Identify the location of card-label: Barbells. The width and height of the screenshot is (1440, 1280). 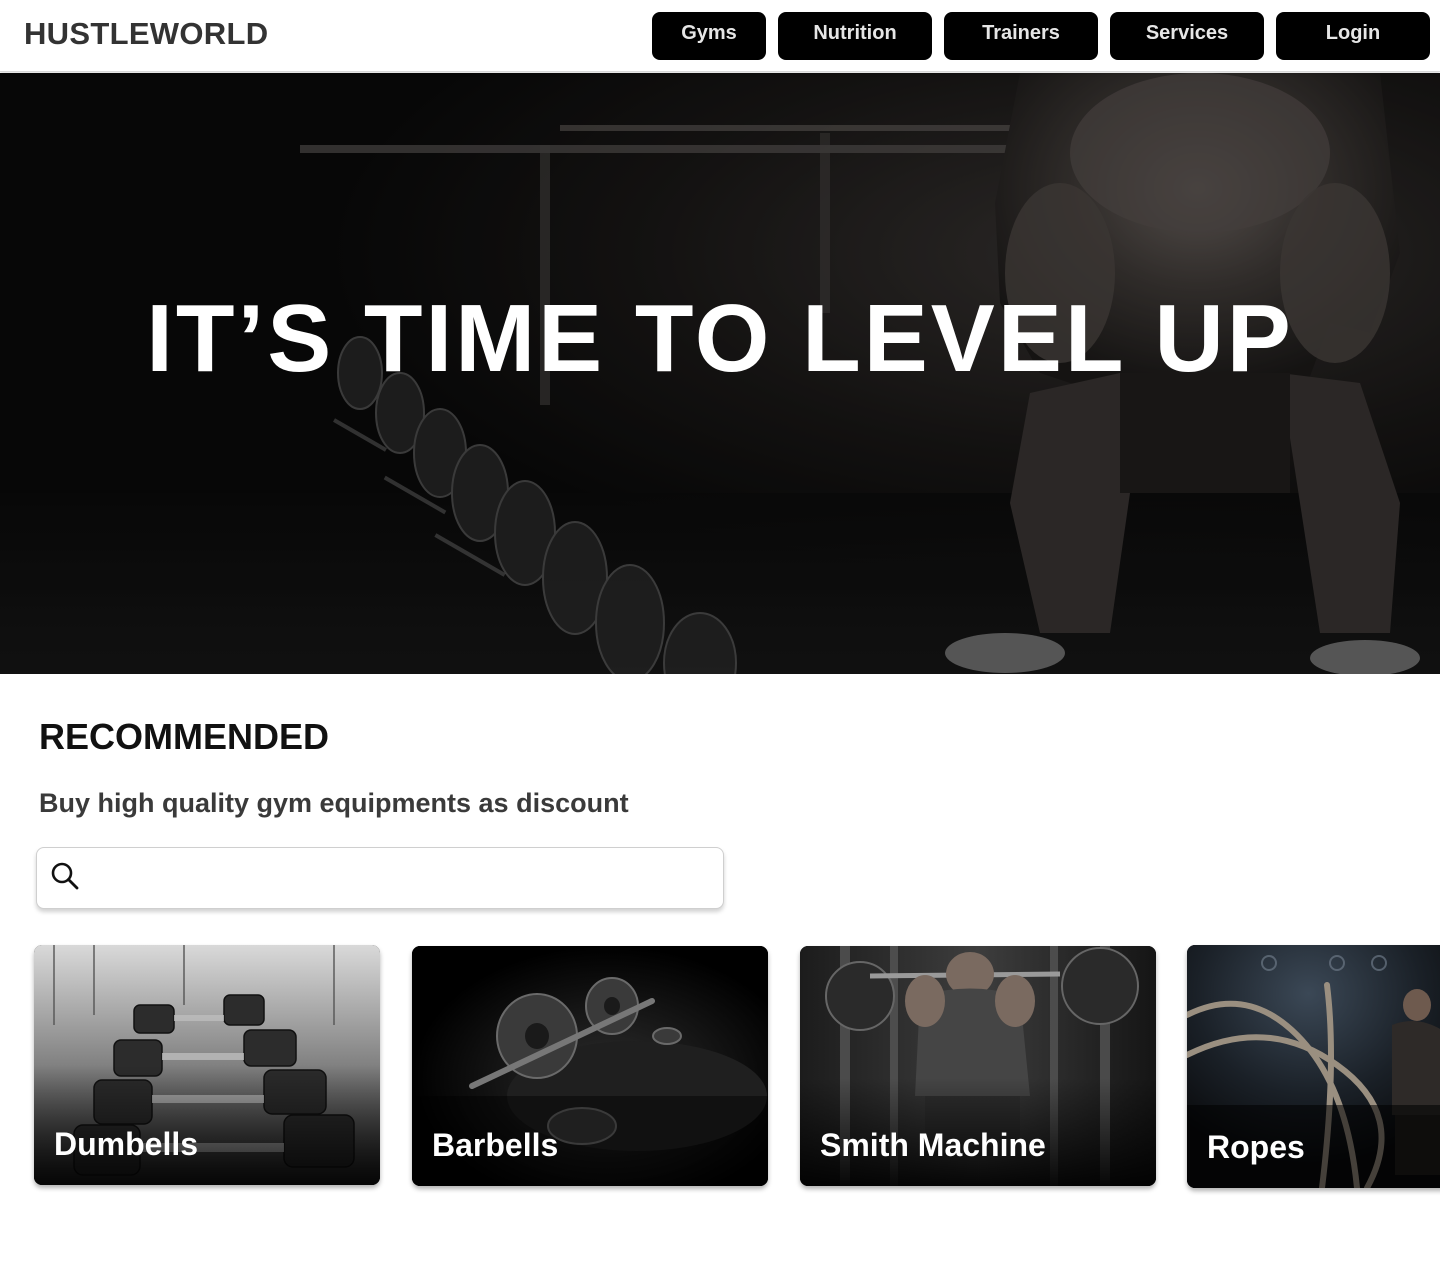
(495, 1145).